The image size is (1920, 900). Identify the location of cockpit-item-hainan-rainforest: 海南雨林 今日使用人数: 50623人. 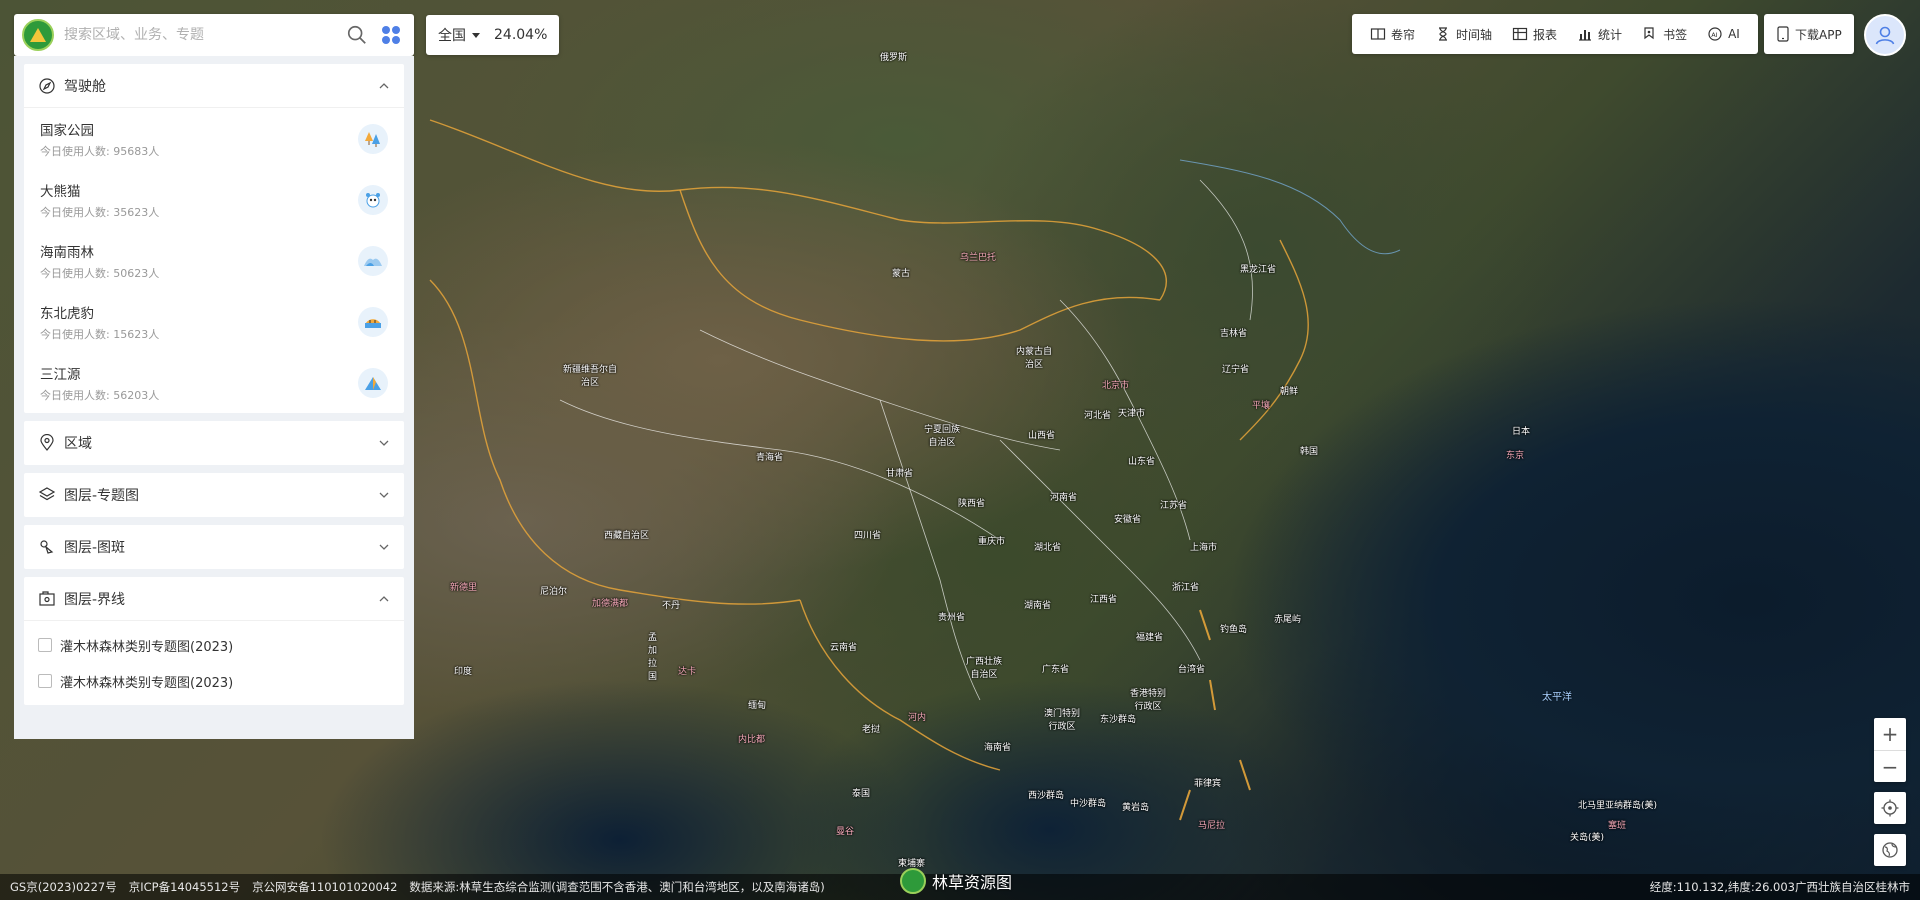
(214, 260).